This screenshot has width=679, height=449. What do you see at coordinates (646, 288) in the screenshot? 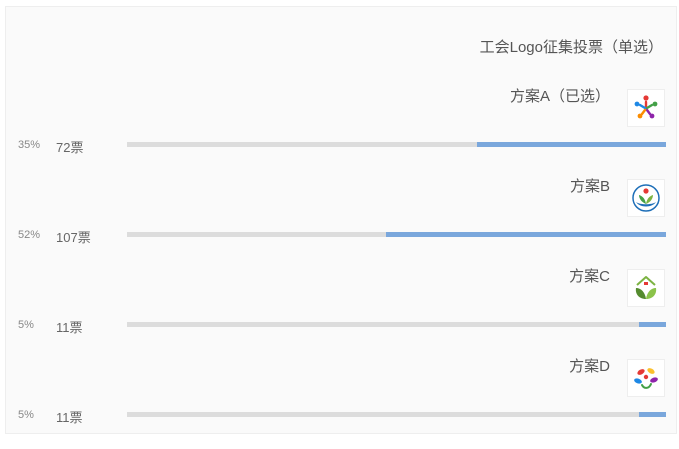
I see `house-leaf-logo-icon` at bounding box center [646, 288].